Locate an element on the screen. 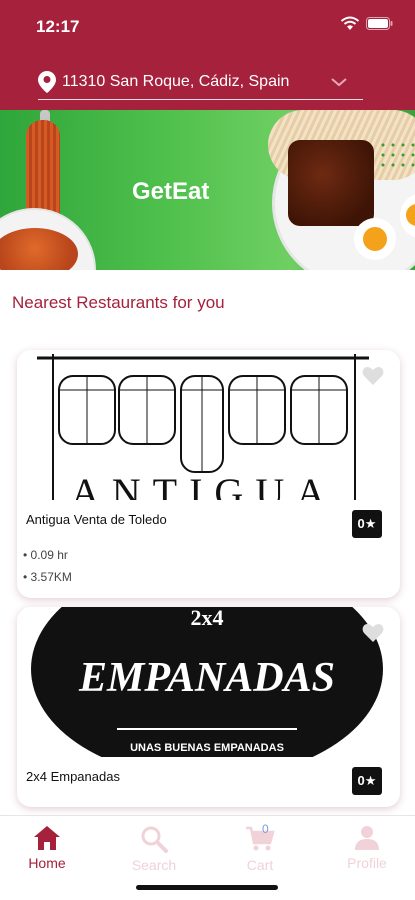 The height and width of the screenshot is (900, 415). cart-icon is located at coordinates (260, 838).